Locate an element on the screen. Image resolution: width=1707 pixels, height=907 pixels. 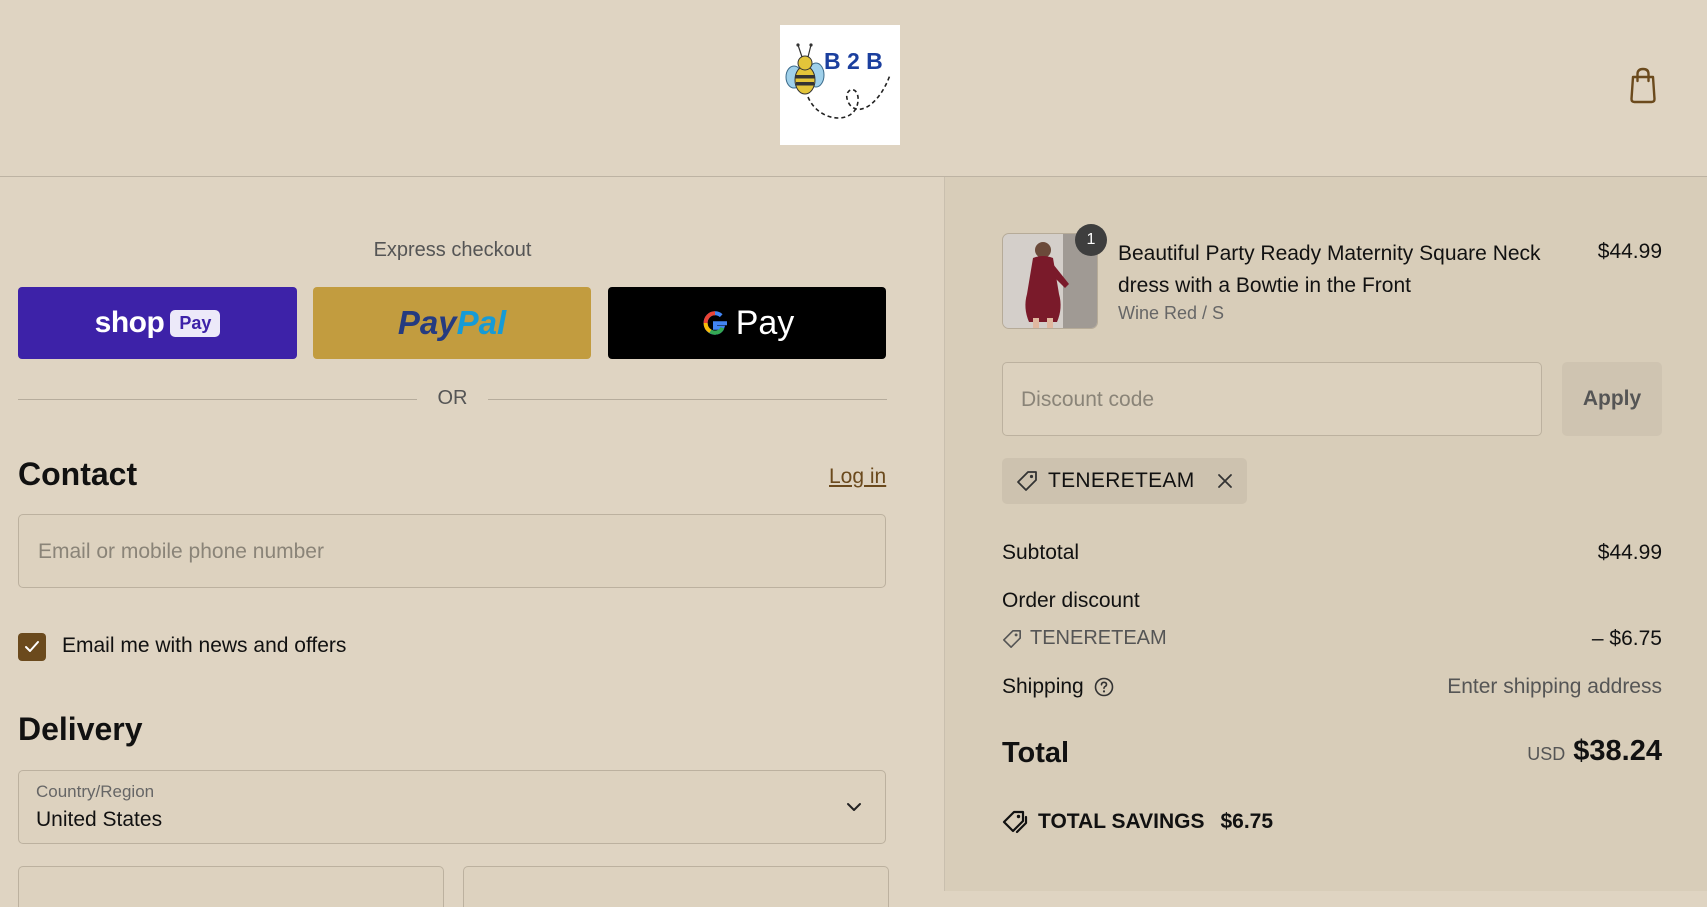
contact-title: Contact is located at coordinates (78, 474).